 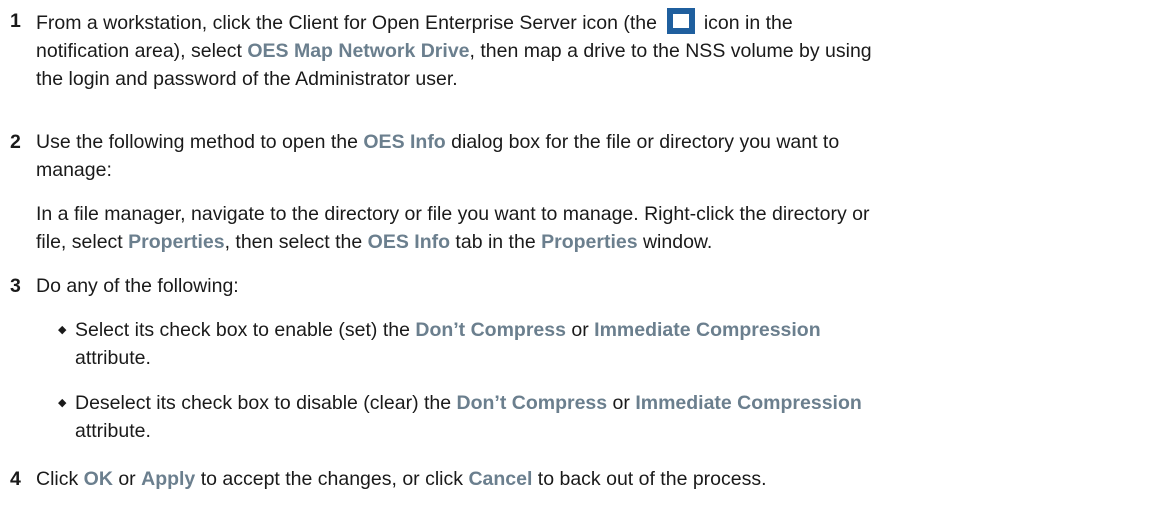 I want to click on ui-term-cancel: Cancel, so click(x=500, y=479).